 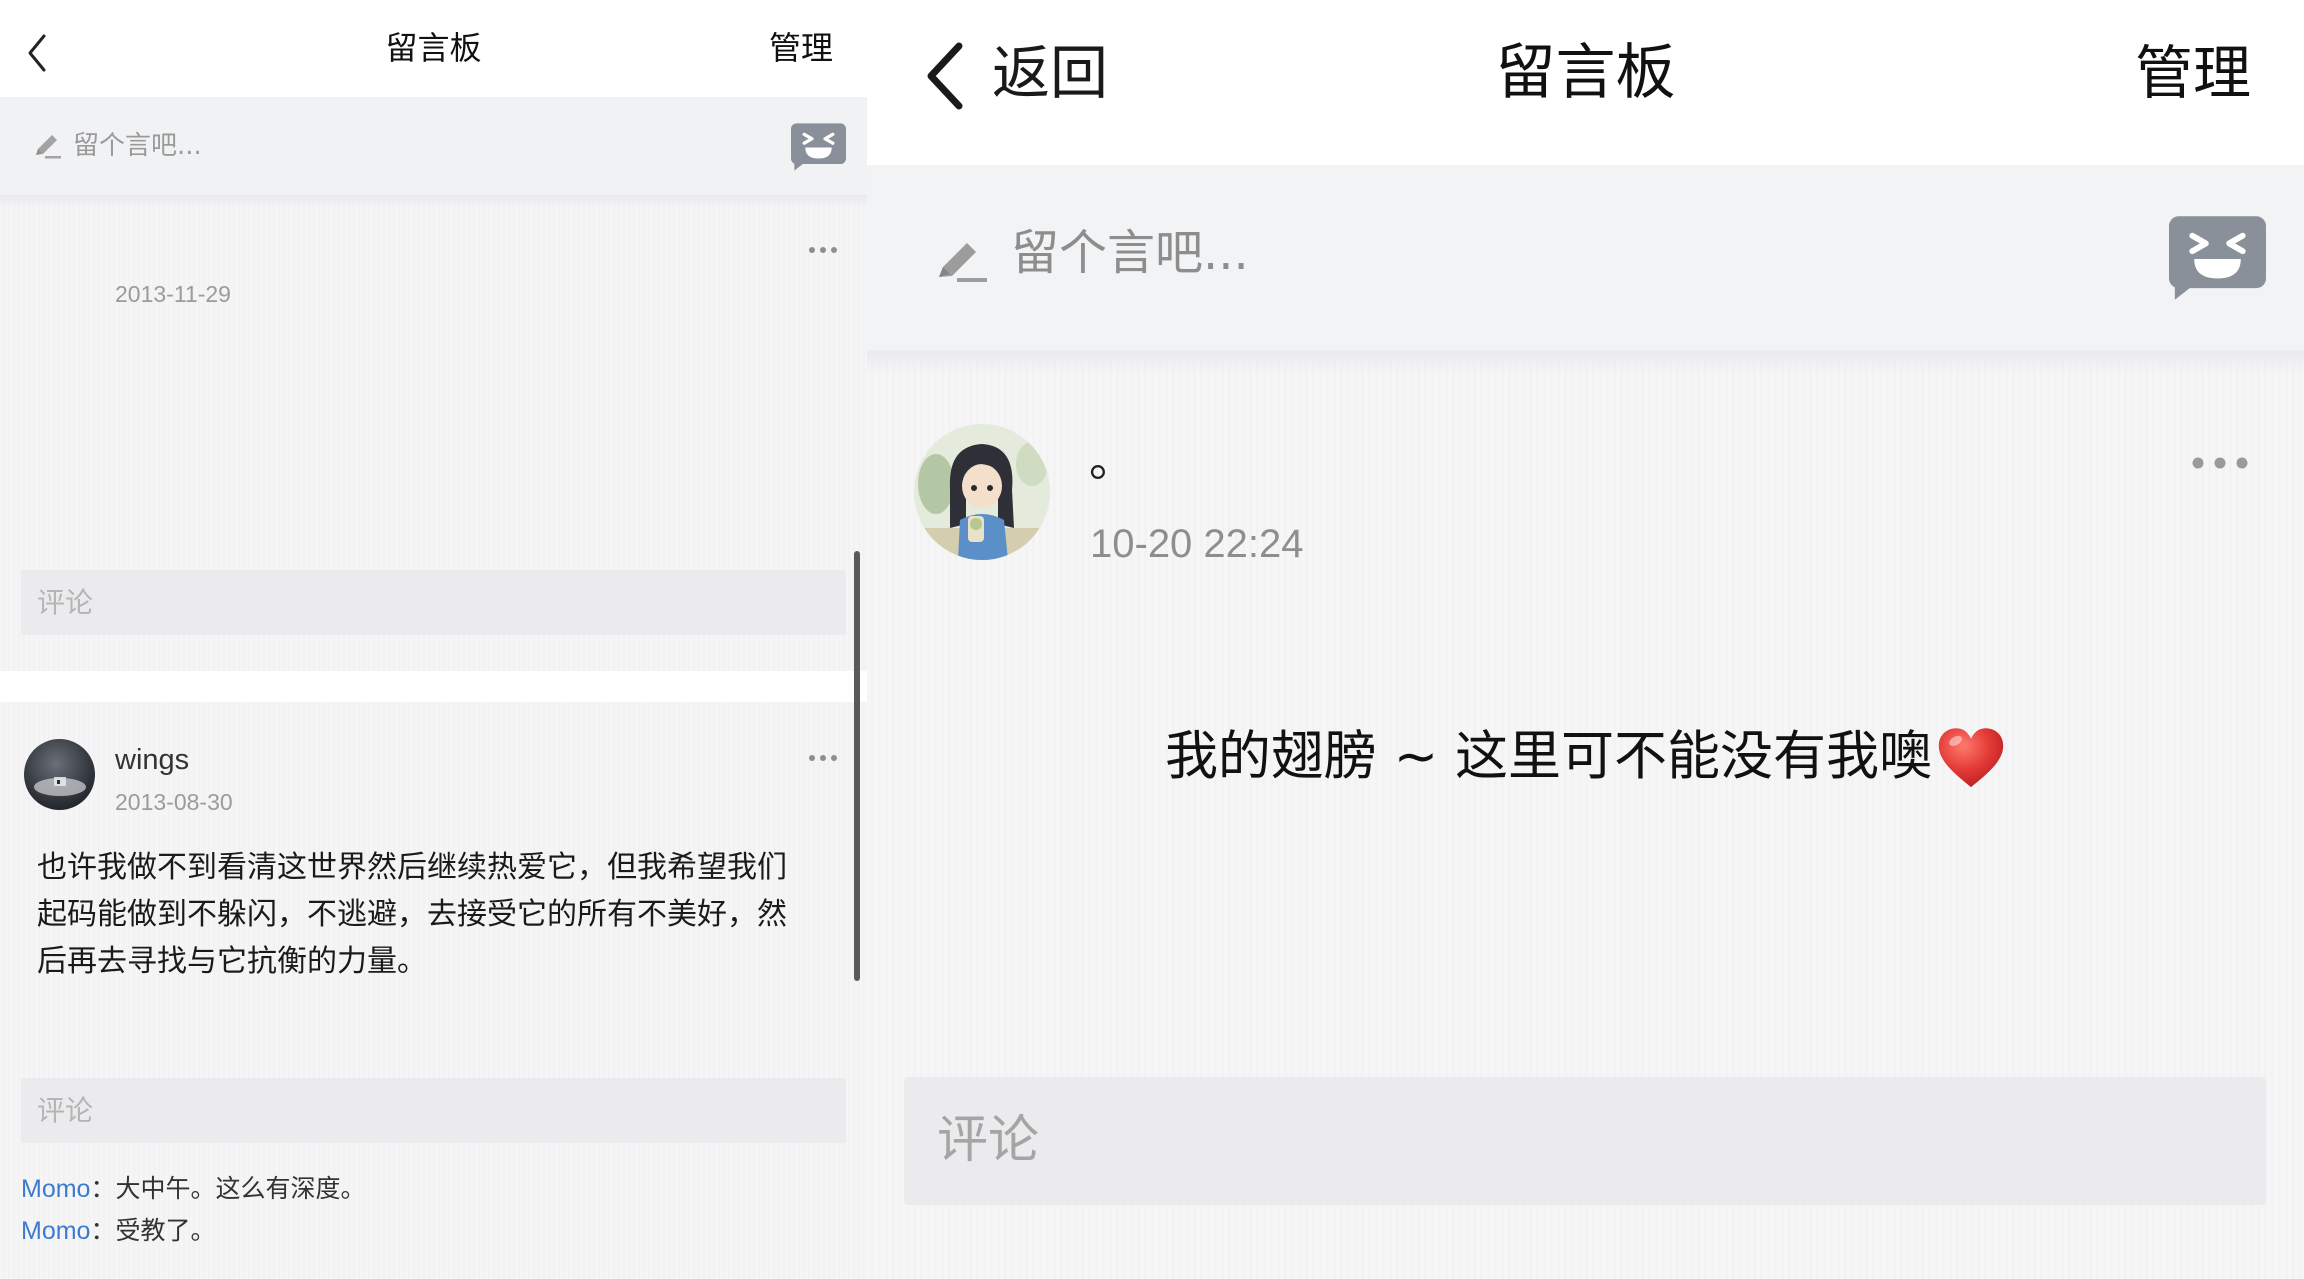 I want to click on post-message: 我的翅膀 ~ 这里可不能没有我噢, so click(x=1585, y=757).